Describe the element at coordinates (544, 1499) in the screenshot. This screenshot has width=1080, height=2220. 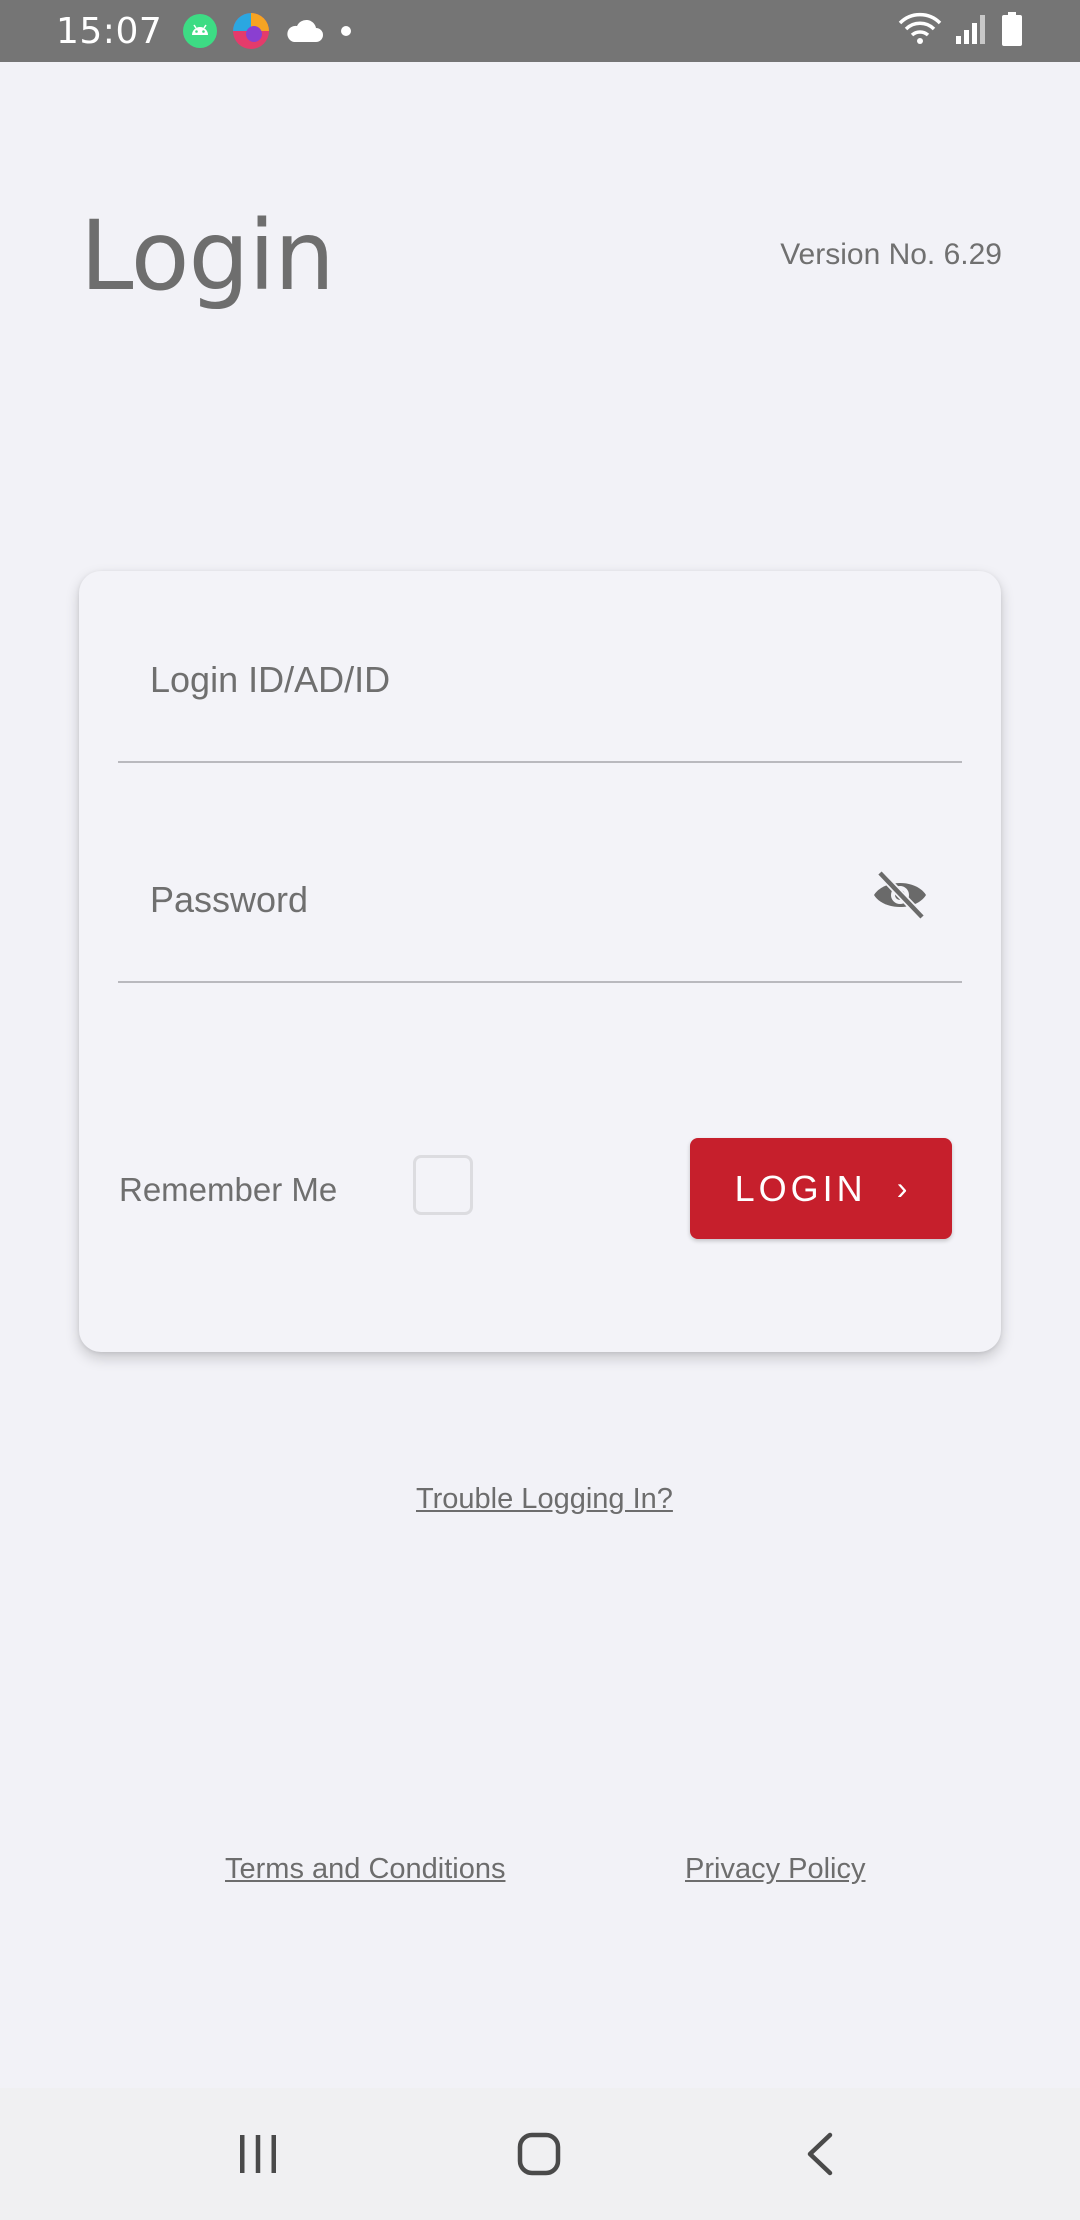
I see `trouble-logging-in-link: Trouble Logging In?` at that location.